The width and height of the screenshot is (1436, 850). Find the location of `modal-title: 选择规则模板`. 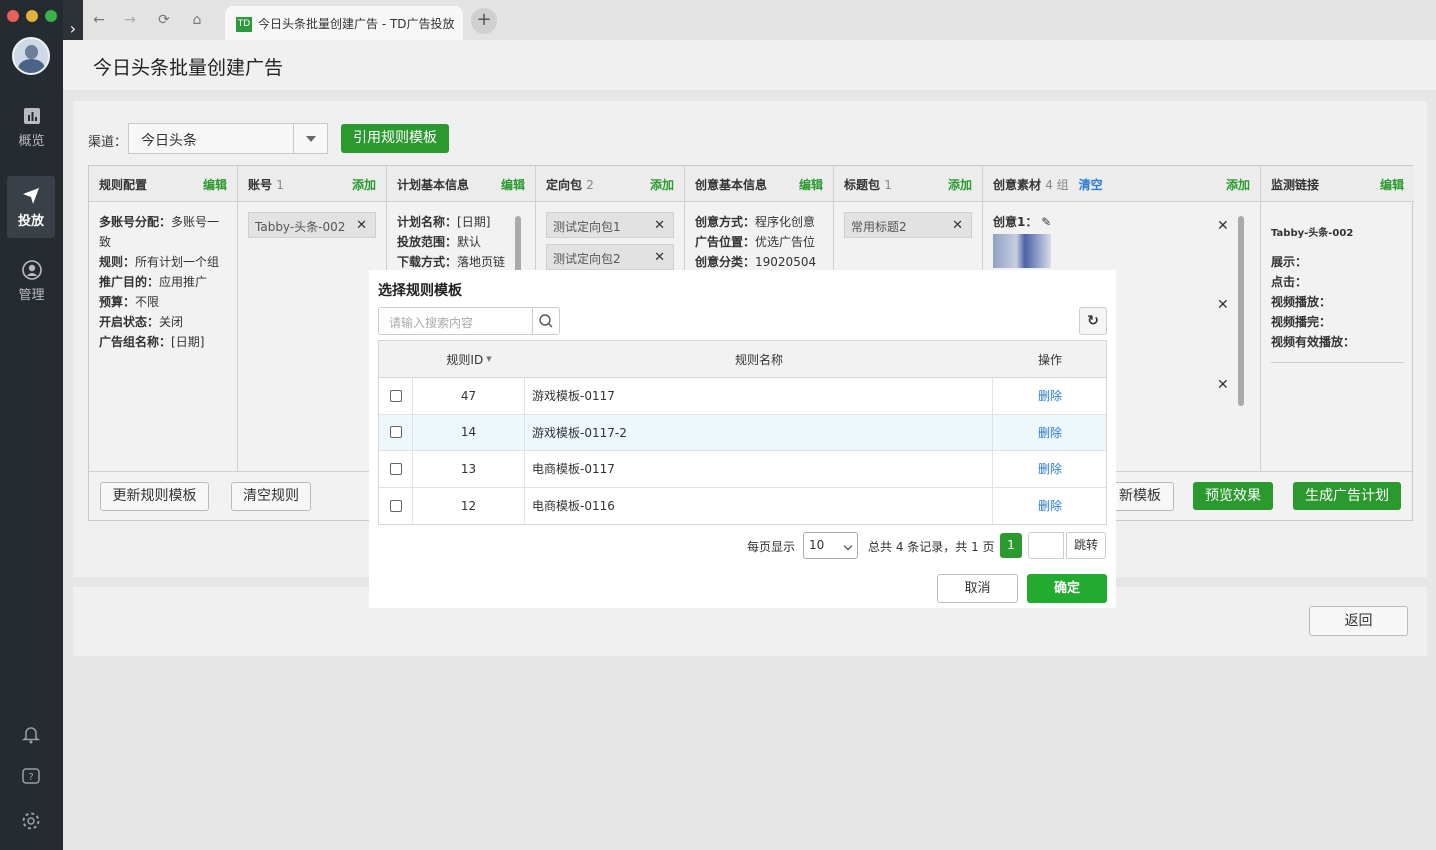

modal-title: 选择规则模板 is located at coordinates (420, 291).